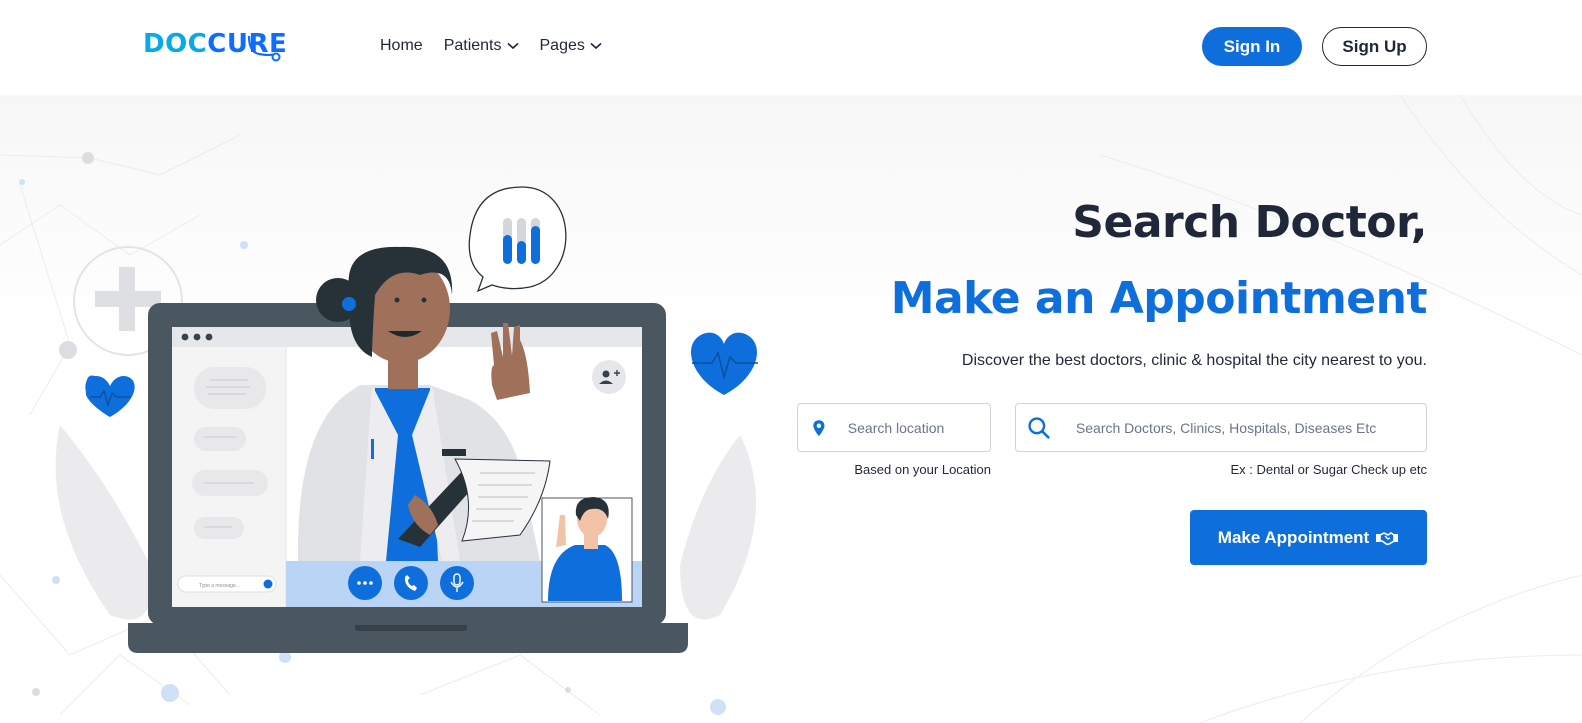 The width and height of the screenshot is (1582, 723). What do you see at coordinates (1328, 469) in the screenshot?
I see `doctor-search-hint: Ex : Dental or Sugar Check up etc` at bounding box center [1328, 469].